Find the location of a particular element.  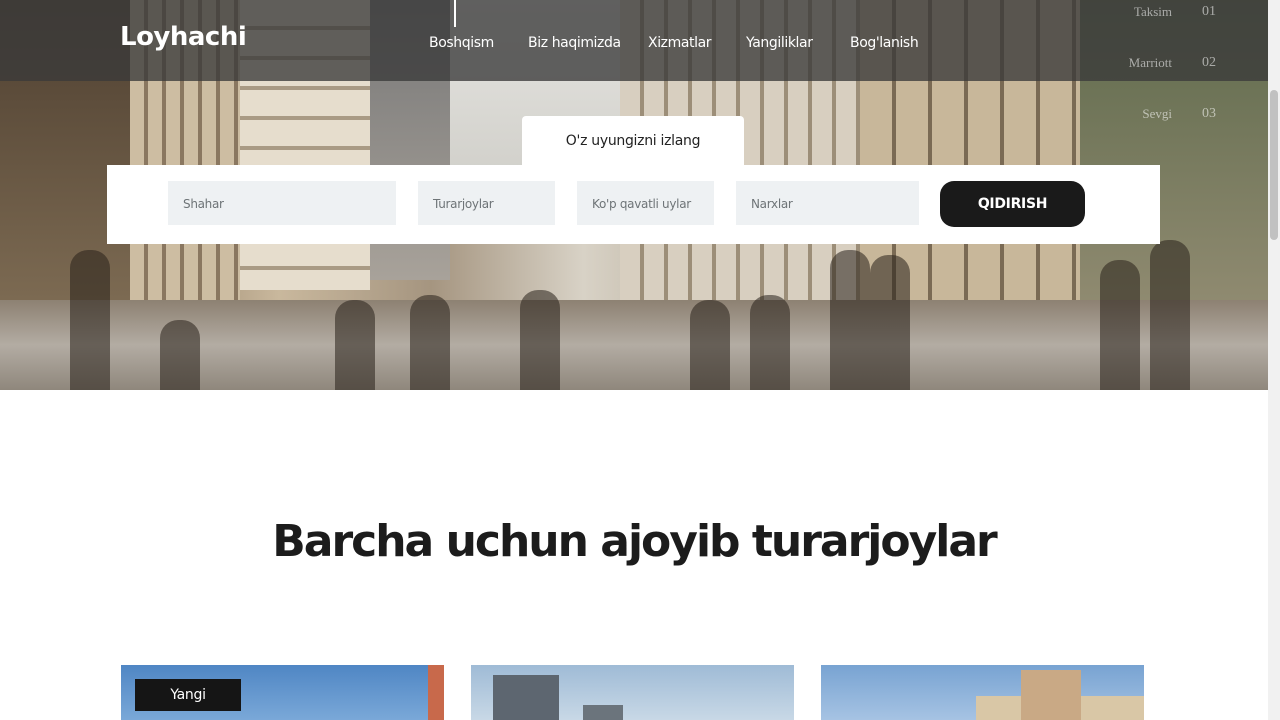

slider-number: 02 is located at coordinates (1209, 63).